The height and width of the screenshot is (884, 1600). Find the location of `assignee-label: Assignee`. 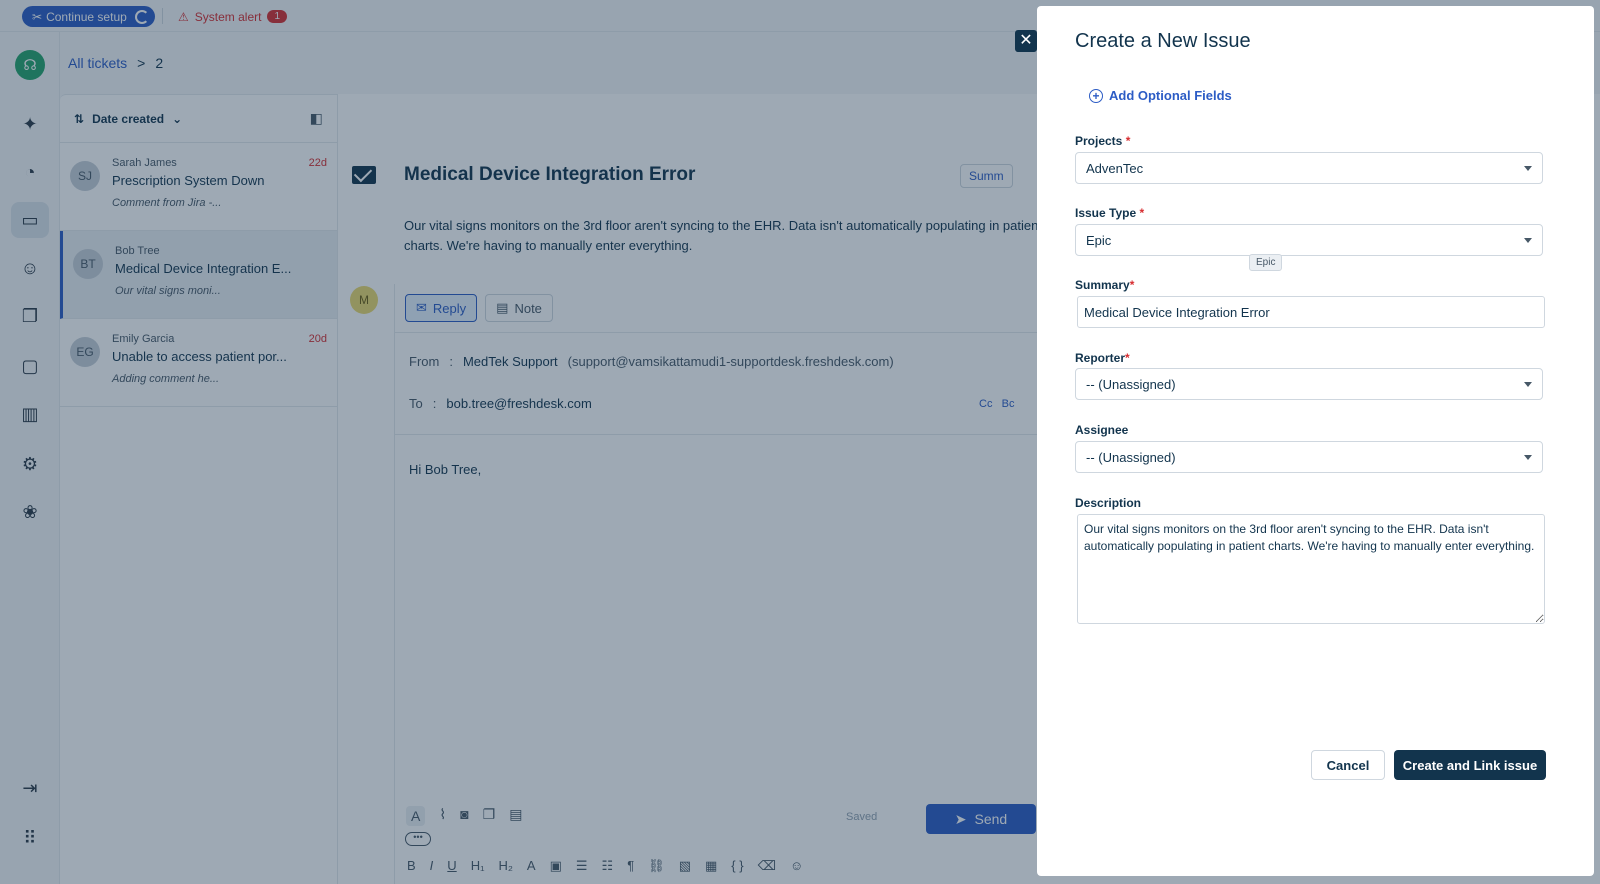

assignee-label: Assignee is located at coordinates (1102, 430).